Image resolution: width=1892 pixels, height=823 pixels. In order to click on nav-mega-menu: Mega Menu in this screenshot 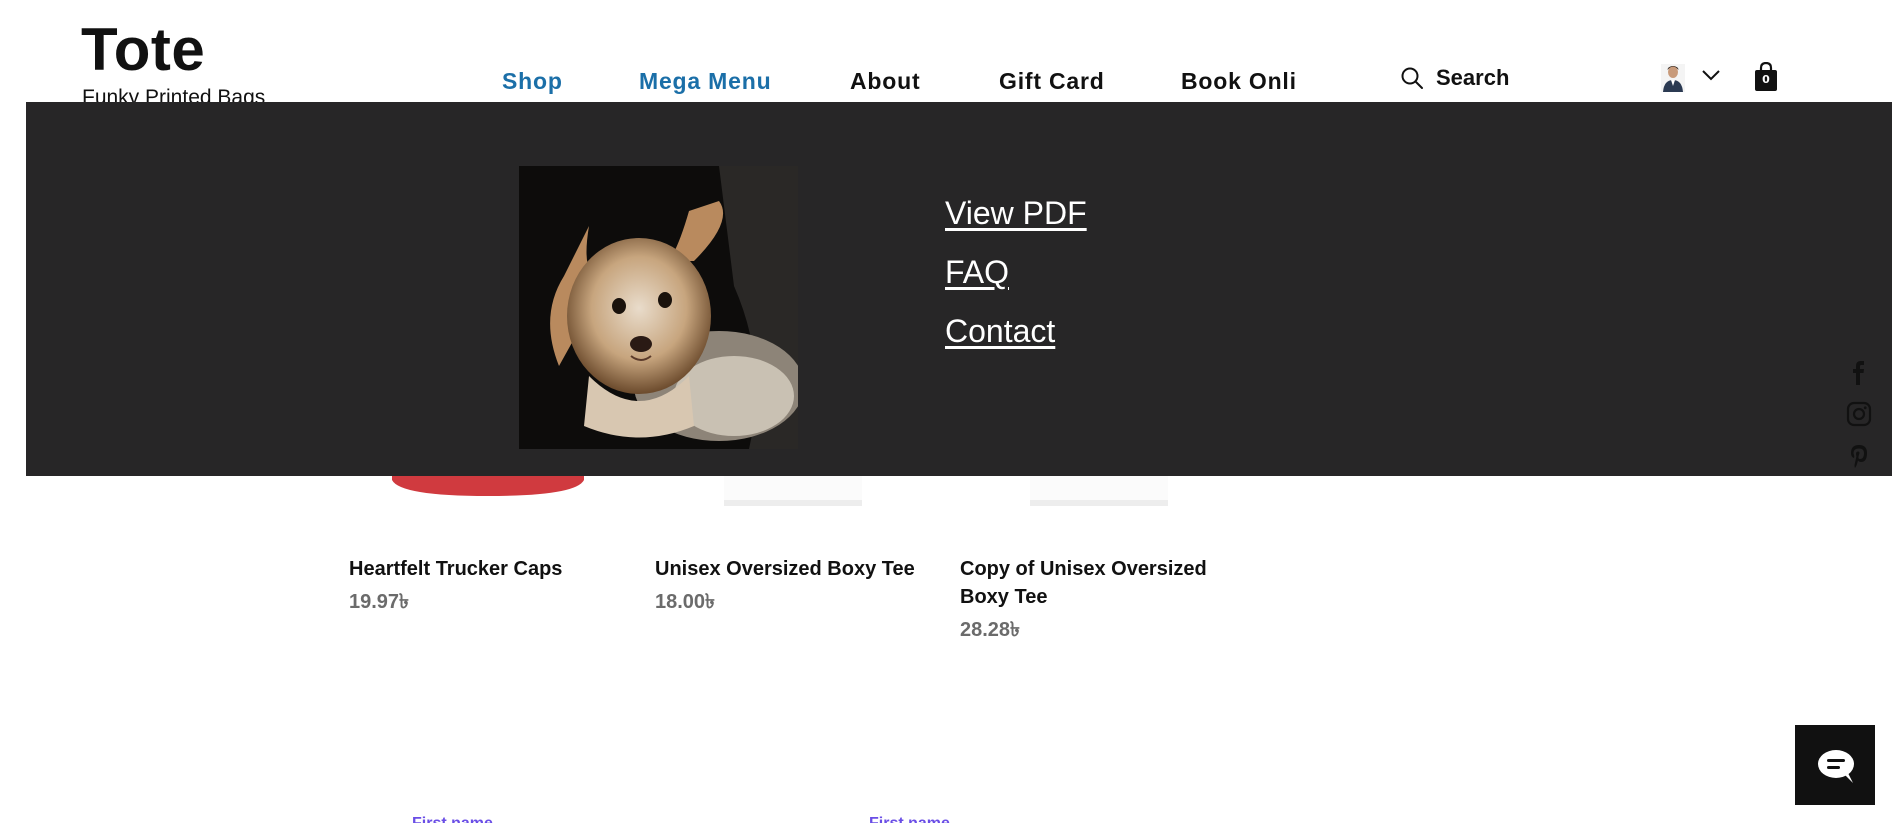, I will do `click(705, 81)`.